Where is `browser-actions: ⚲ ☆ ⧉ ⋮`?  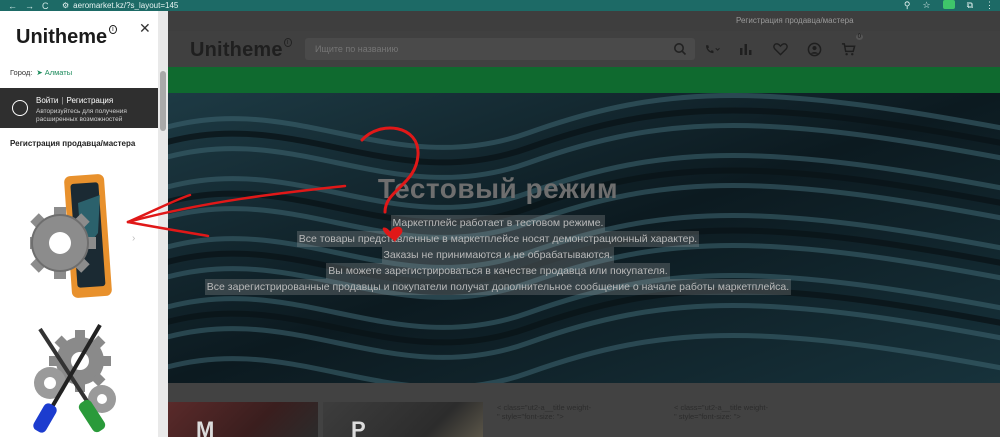
browser-actions: ⚲ ☆ ⧉ ⋮ is located at coordinates (949, 5).